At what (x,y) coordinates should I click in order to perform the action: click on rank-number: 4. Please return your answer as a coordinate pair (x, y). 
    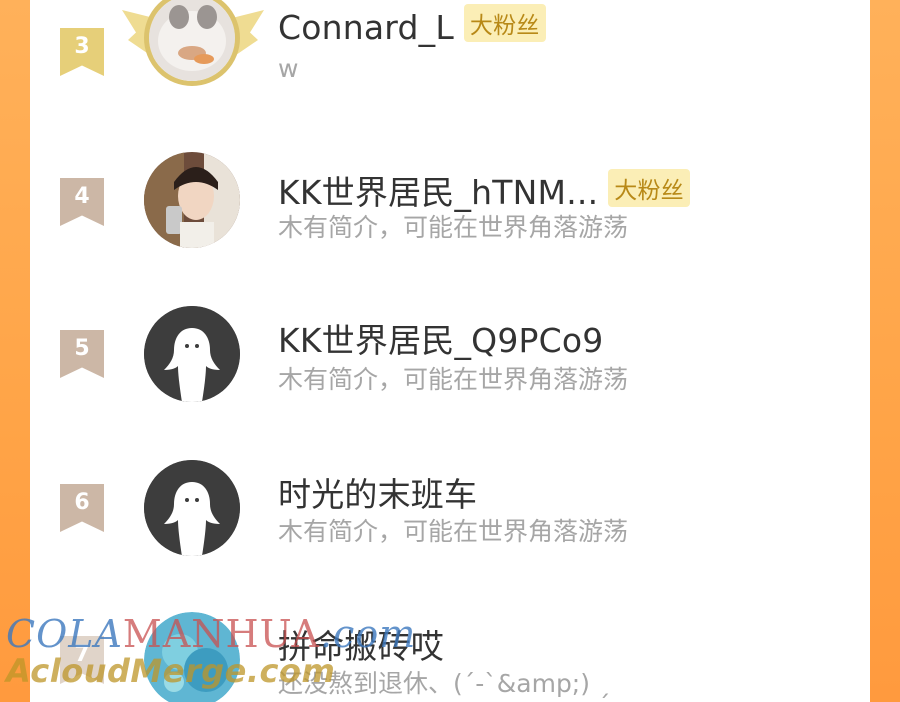
    Looking at the image, I should click on (82, 196).